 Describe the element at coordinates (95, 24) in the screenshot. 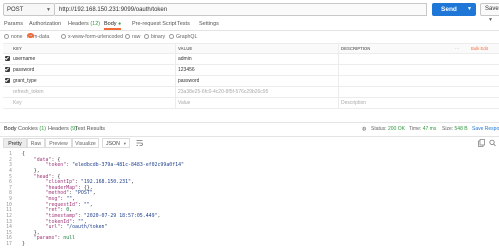

I see `headers-count: (12)` at that location.